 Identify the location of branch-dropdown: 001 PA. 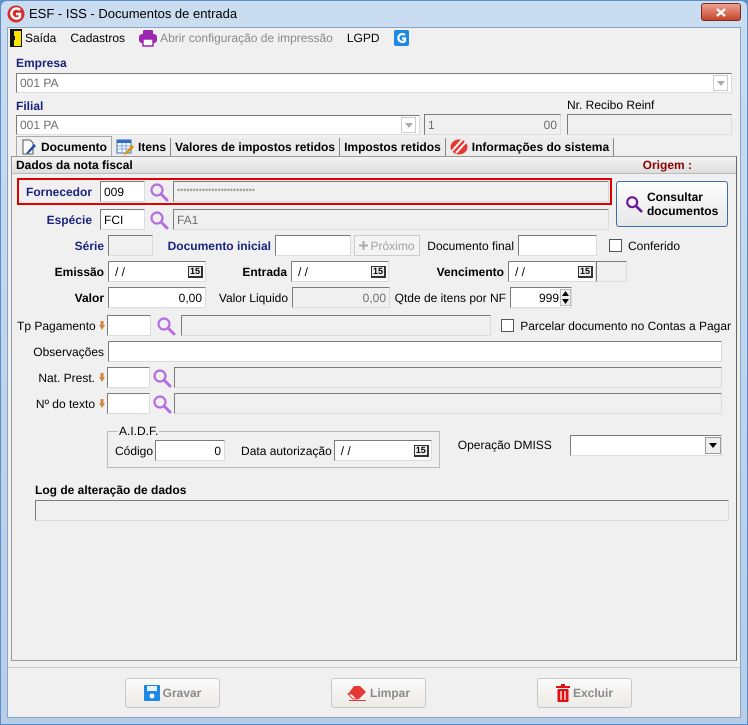
(218, 125).